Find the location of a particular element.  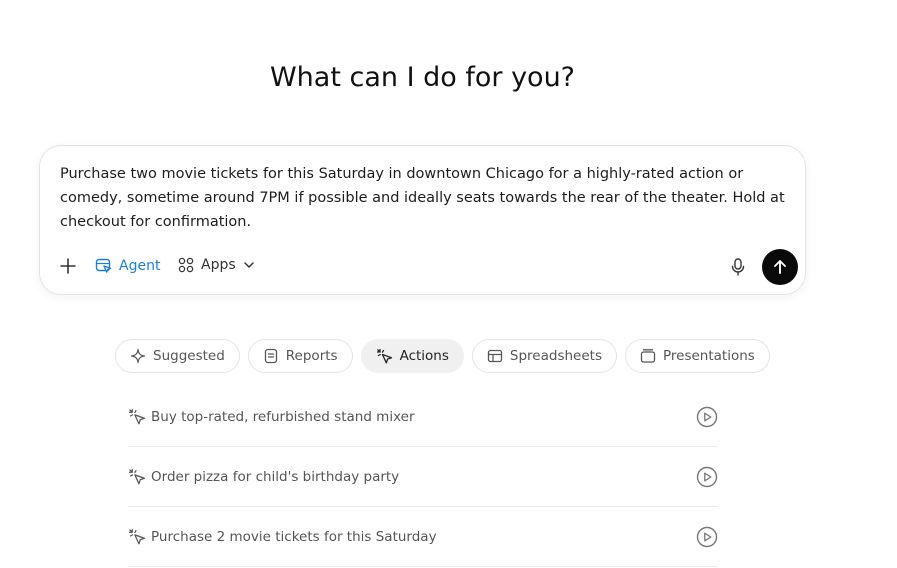

tab-reports: Reports is located at coordinates (300, 356).